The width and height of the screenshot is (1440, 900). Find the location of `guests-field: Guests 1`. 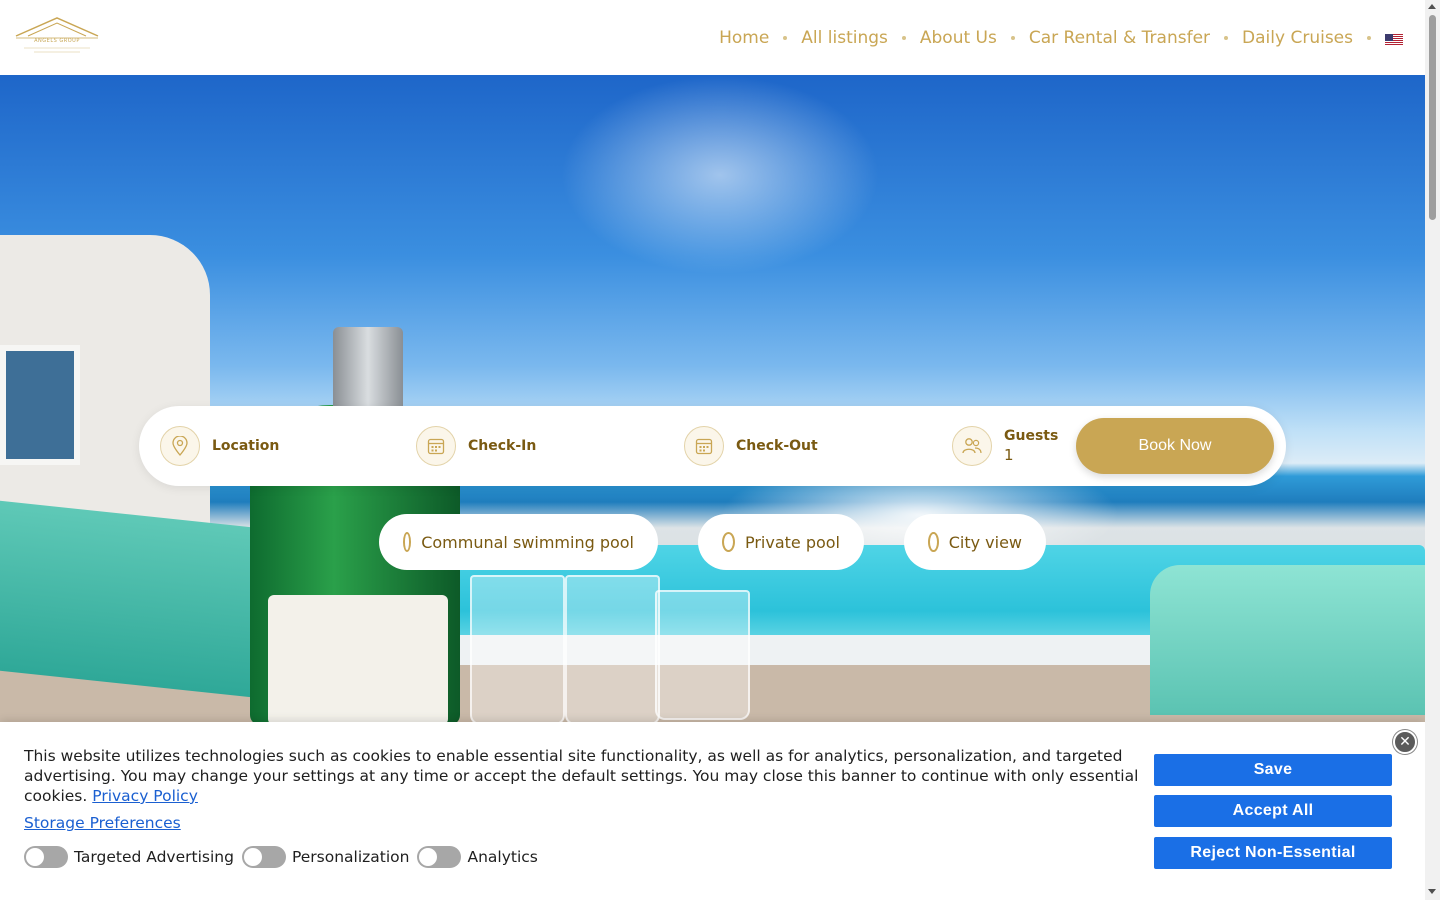

guests-field: Guests 1 is located at coordinates (1005, 446).